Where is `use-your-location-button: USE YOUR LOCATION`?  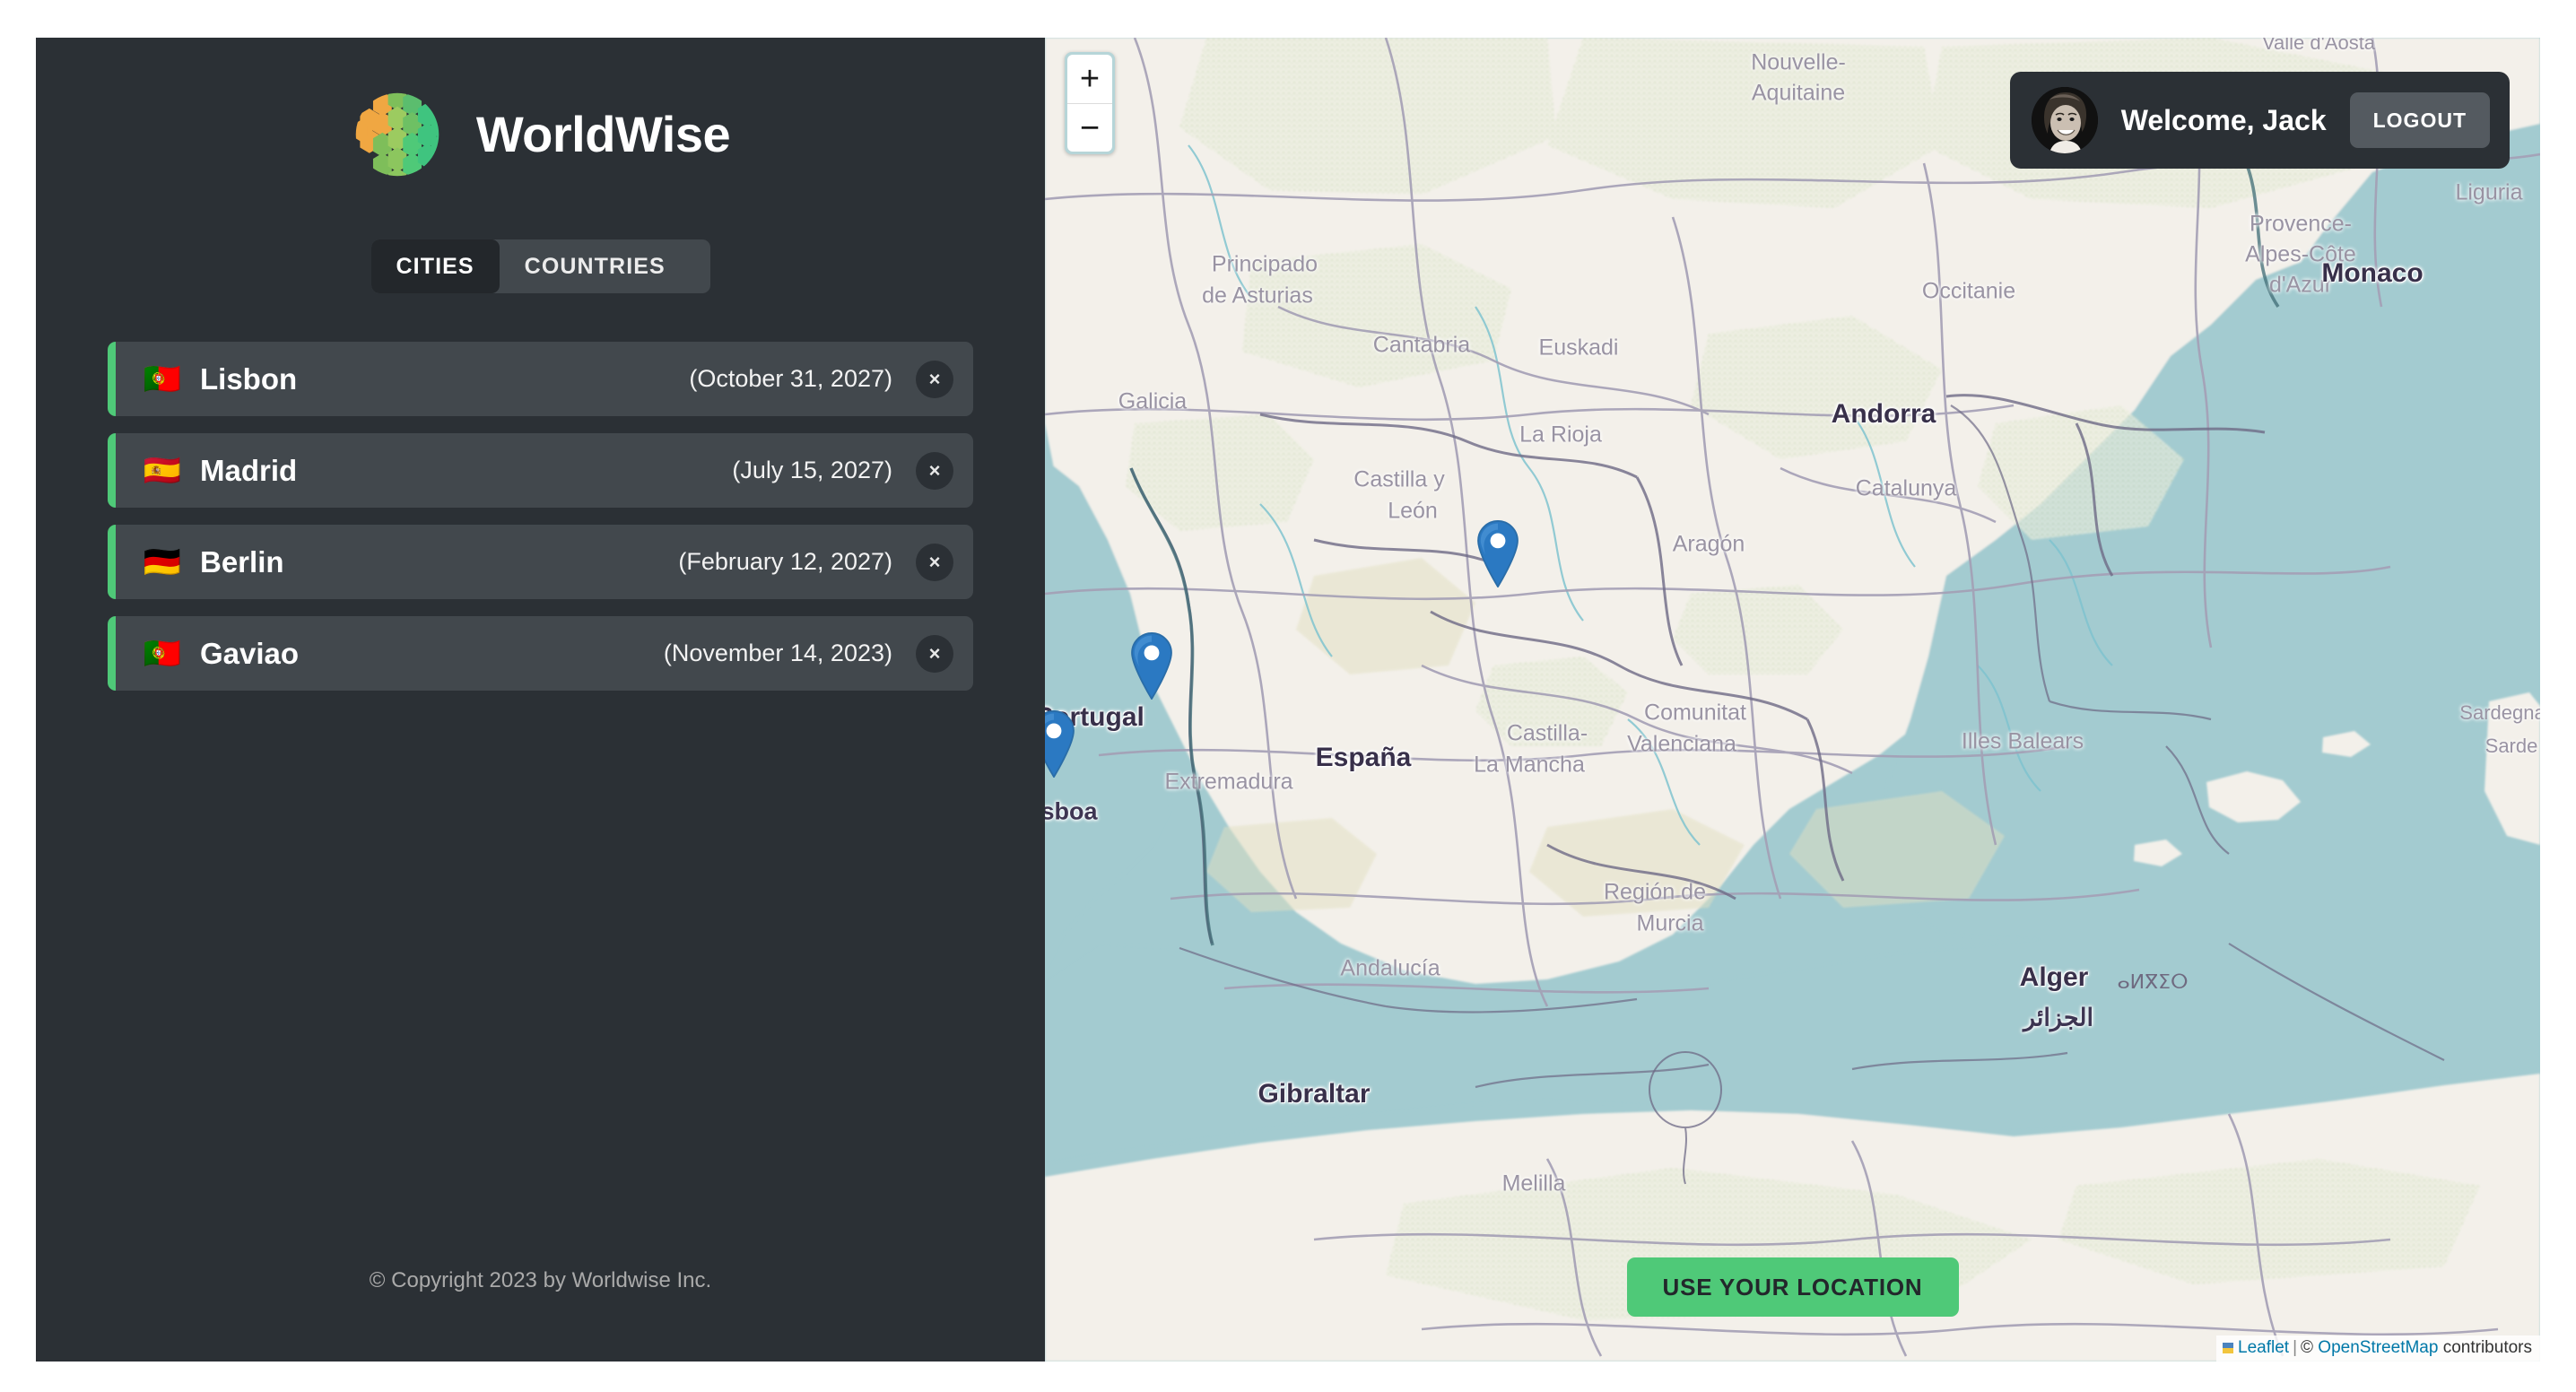
use-your-location-button: USE YOUR LOCATION is located at coordinates (1792, 1287).